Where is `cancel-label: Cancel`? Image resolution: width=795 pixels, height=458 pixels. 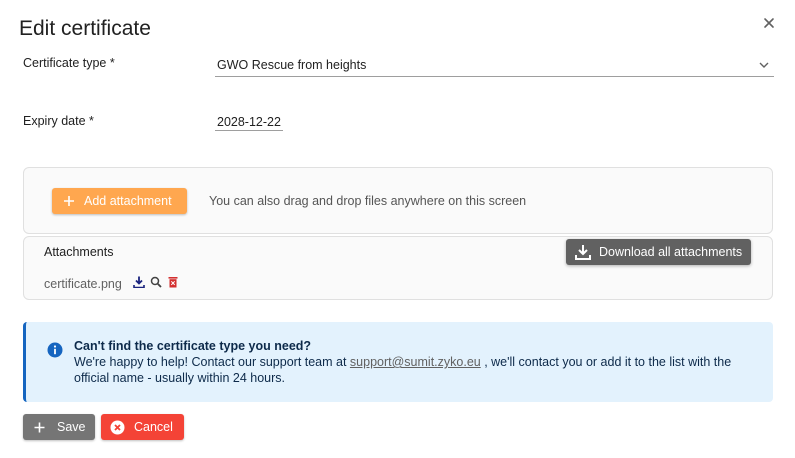 cancel-label: Cancel is located at coordinates (153, 427).